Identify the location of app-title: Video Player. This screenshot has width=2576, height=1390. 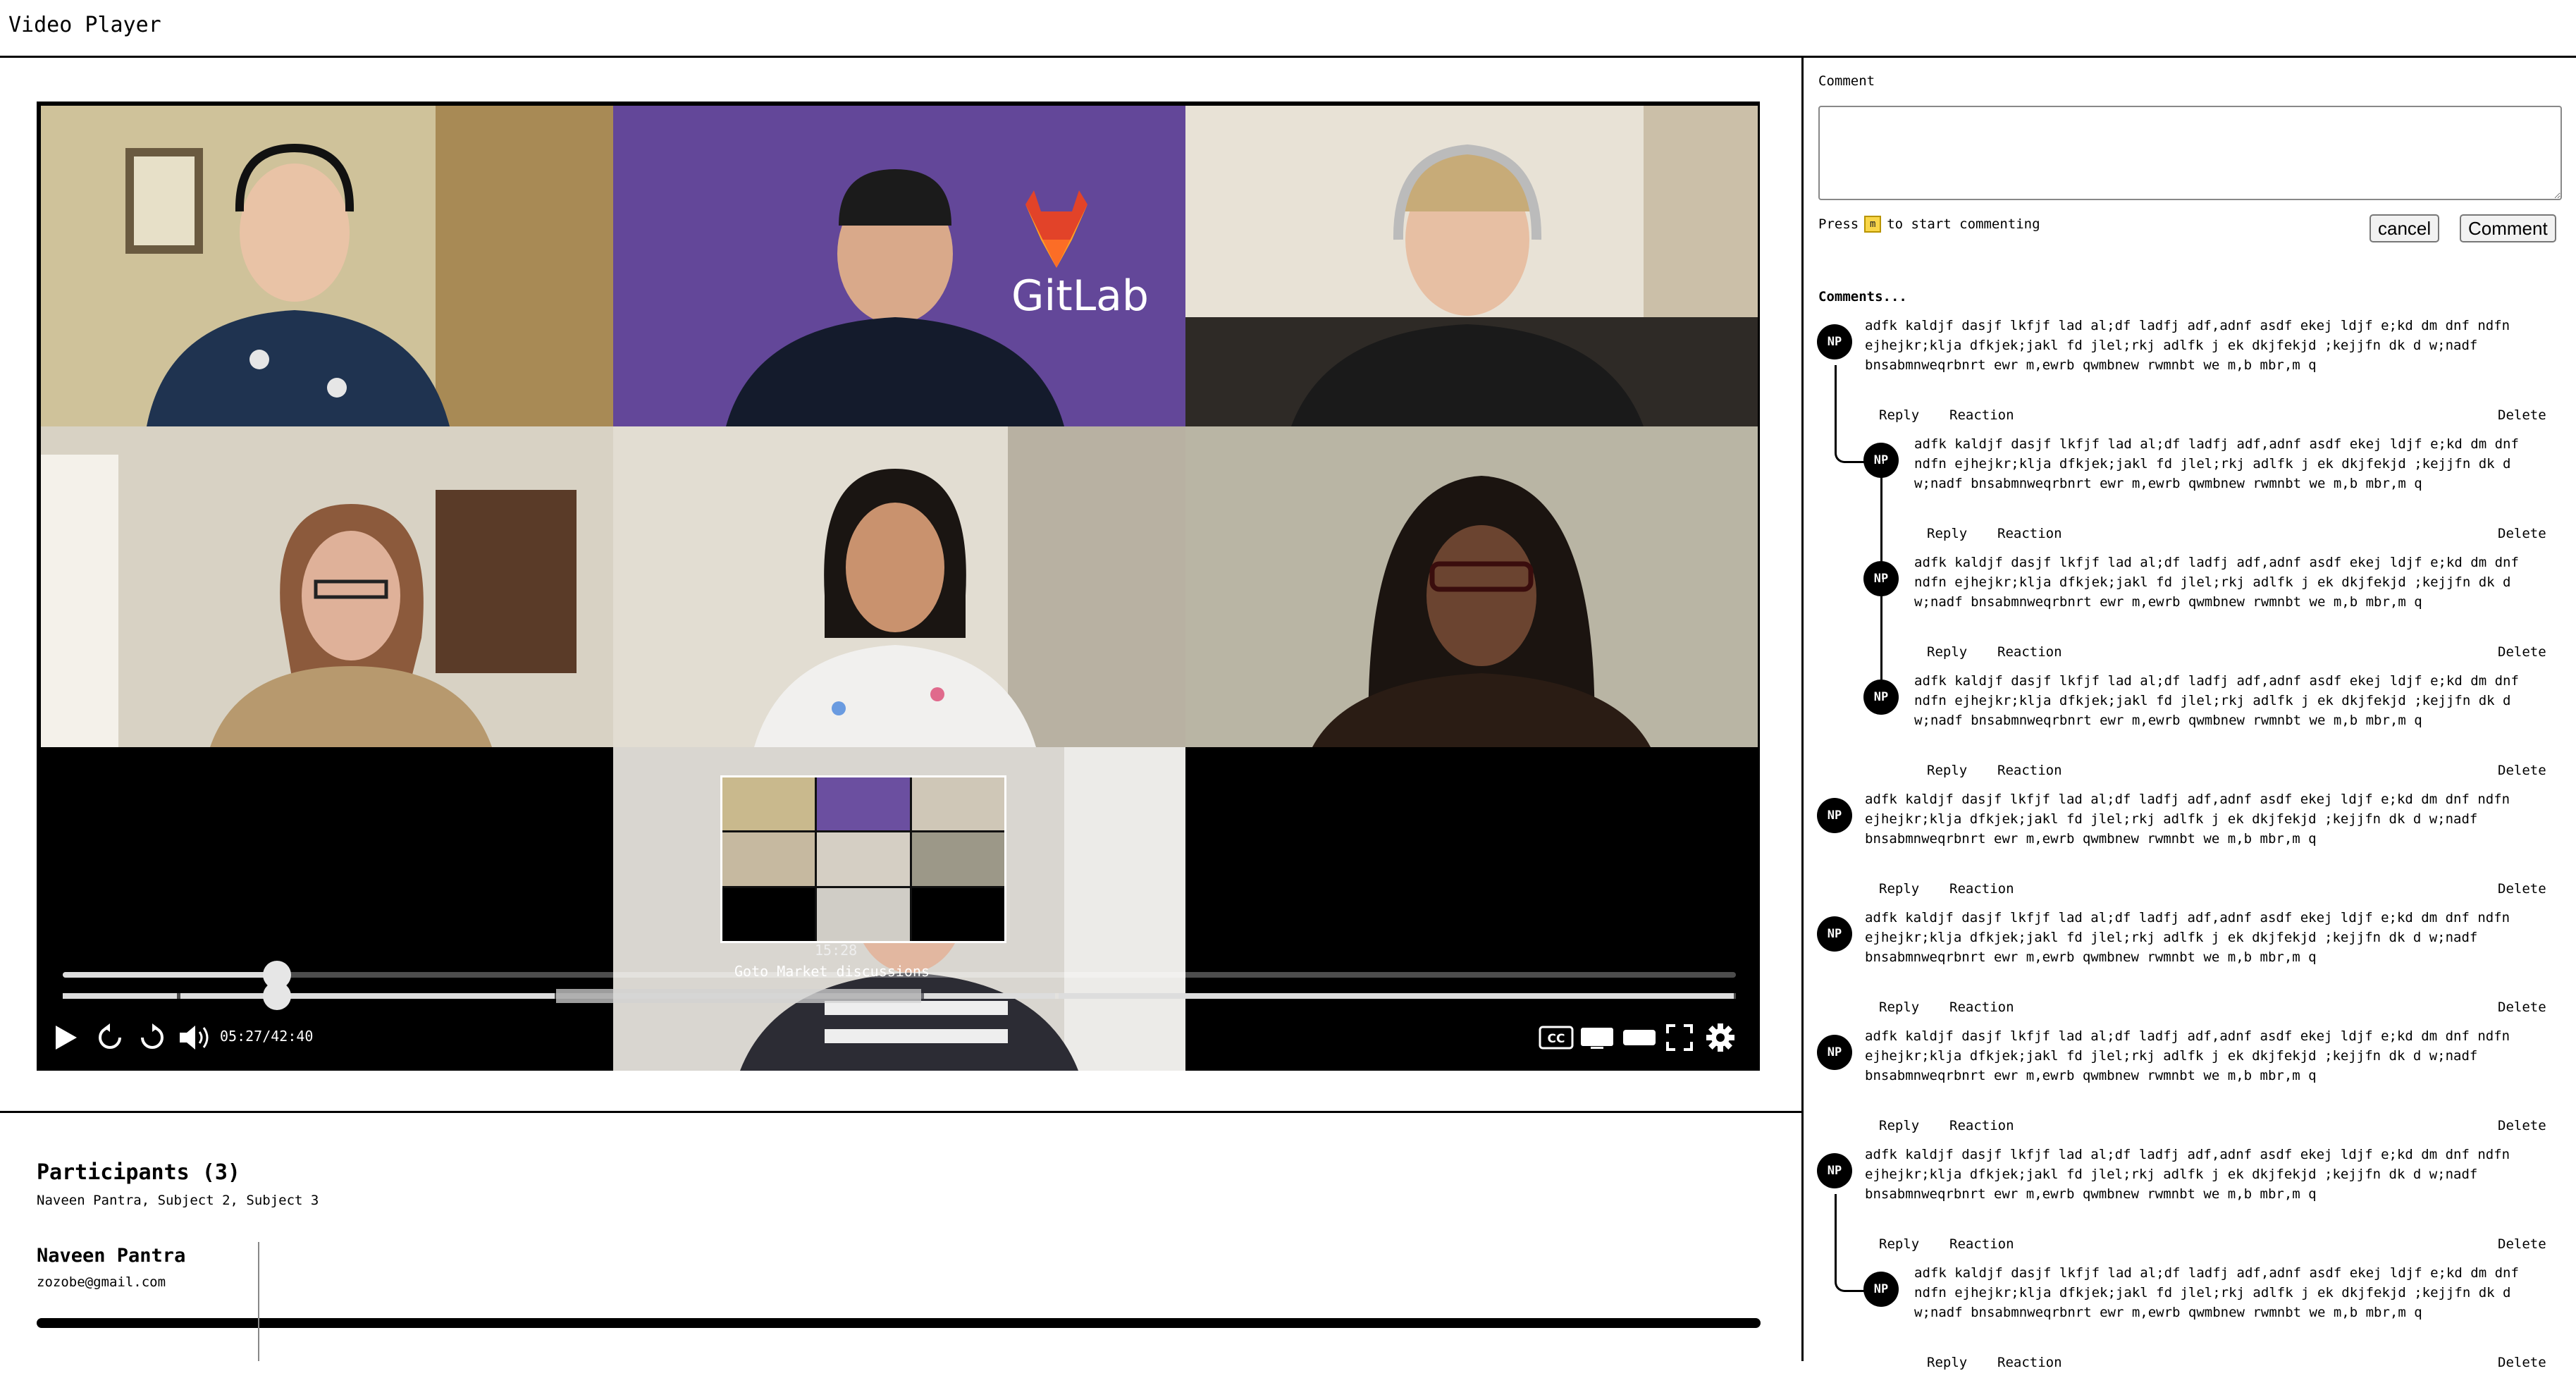
(84, 25).